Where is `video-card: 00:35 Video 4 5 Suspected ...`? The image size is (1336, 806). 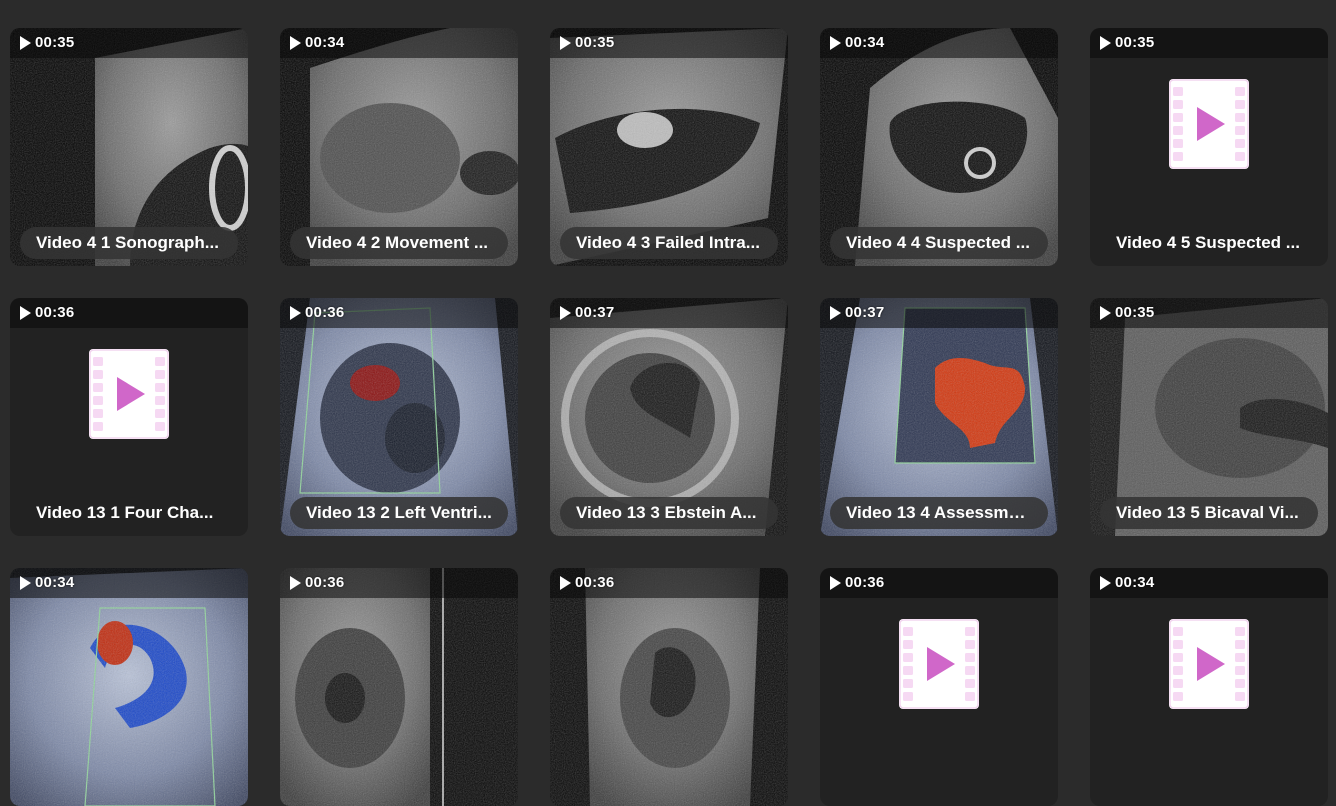
video-card: 00:35 Video 4 5 Suspected ... is located at coordinates (1209, 147).